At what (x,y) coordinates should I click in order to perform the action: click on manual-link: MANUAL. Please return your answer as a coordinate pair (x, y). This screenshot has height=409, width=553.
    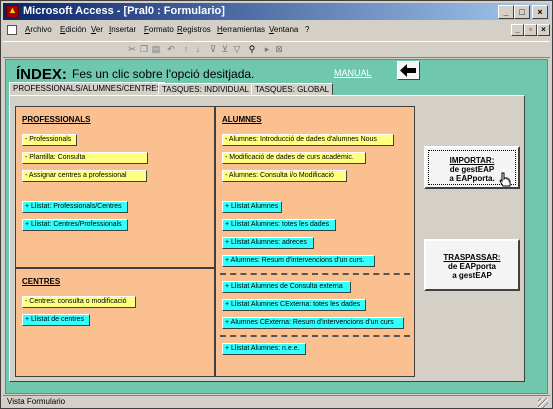
    Looking at the image, I should click on (353, 73).